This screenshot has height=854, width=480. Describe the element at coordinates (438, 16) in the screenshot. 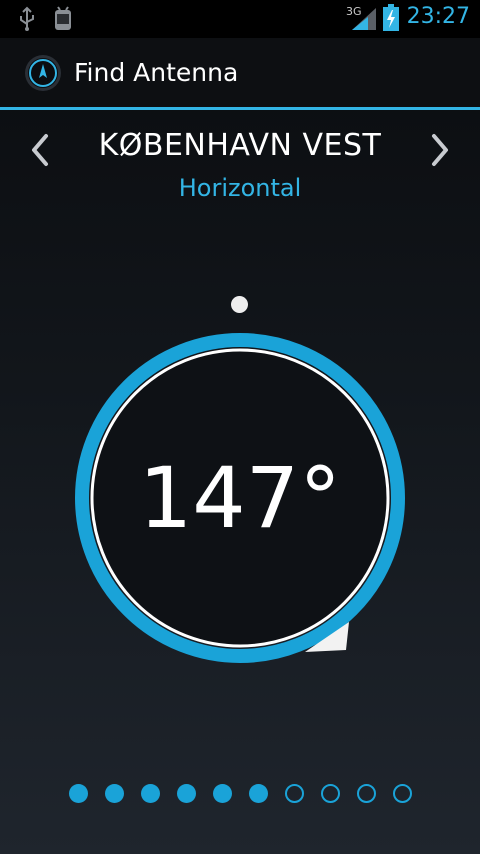

I see `status-time: 23:27` at that location.